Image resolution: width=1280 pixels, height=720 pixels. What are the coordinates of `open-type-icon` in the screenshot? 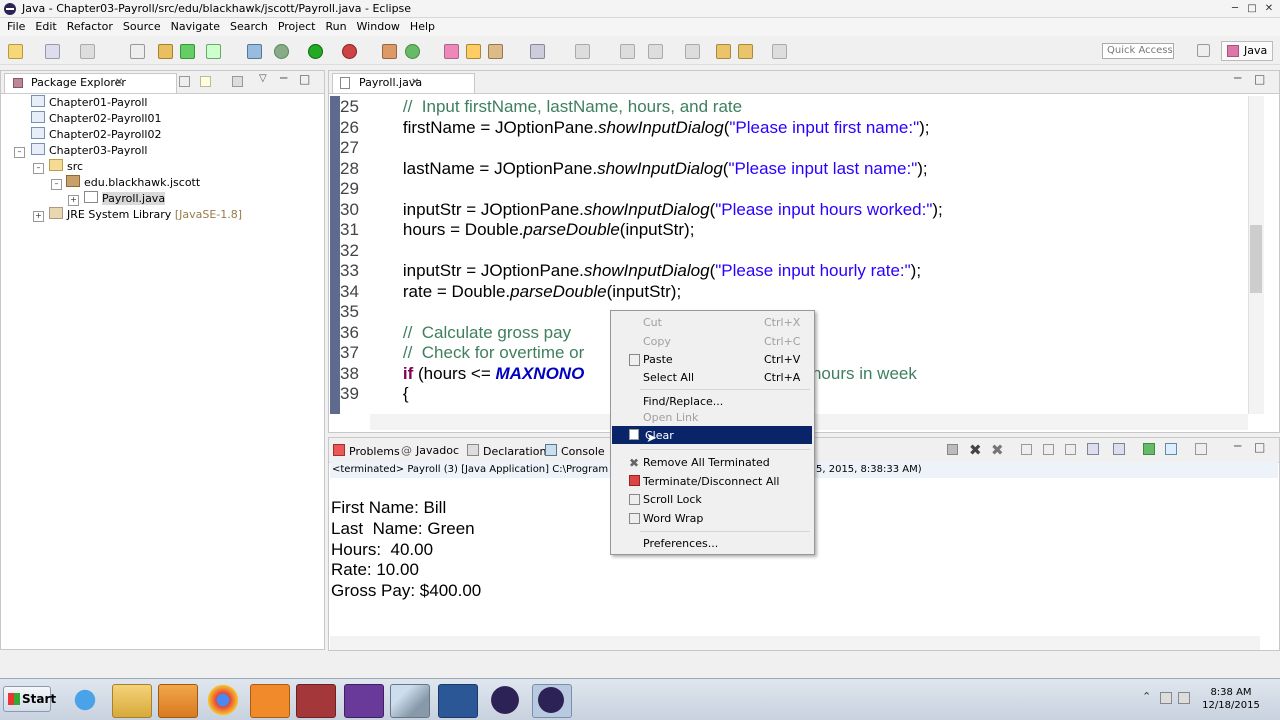 It's located at (451, 51).